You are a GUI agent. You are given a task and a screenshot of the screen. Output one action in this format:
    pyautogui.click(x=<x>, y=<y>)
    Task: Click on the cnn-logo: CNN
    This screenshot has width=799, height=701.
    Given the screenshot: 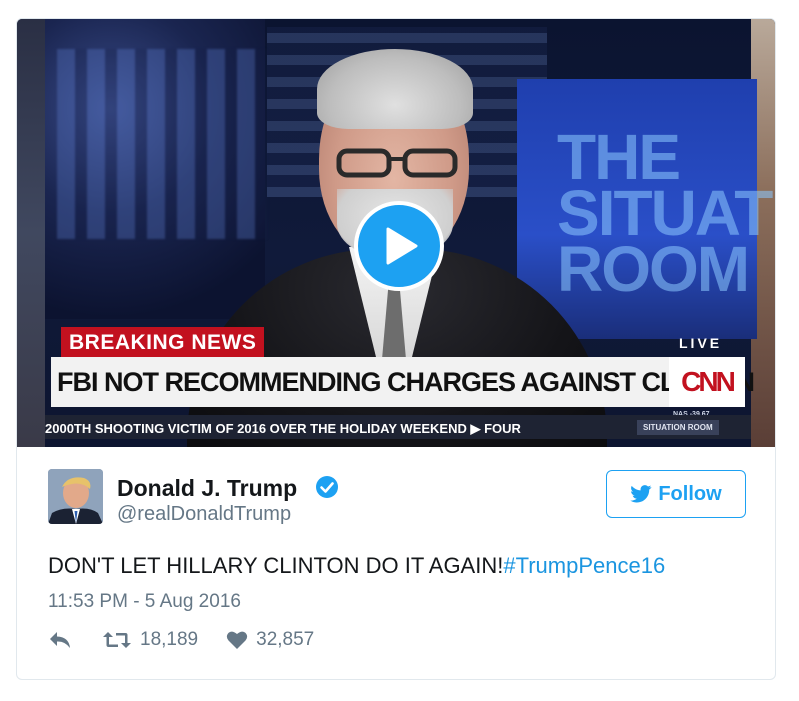 What is the action you would take?
    pyautogui.click(x=707, y=382)
    